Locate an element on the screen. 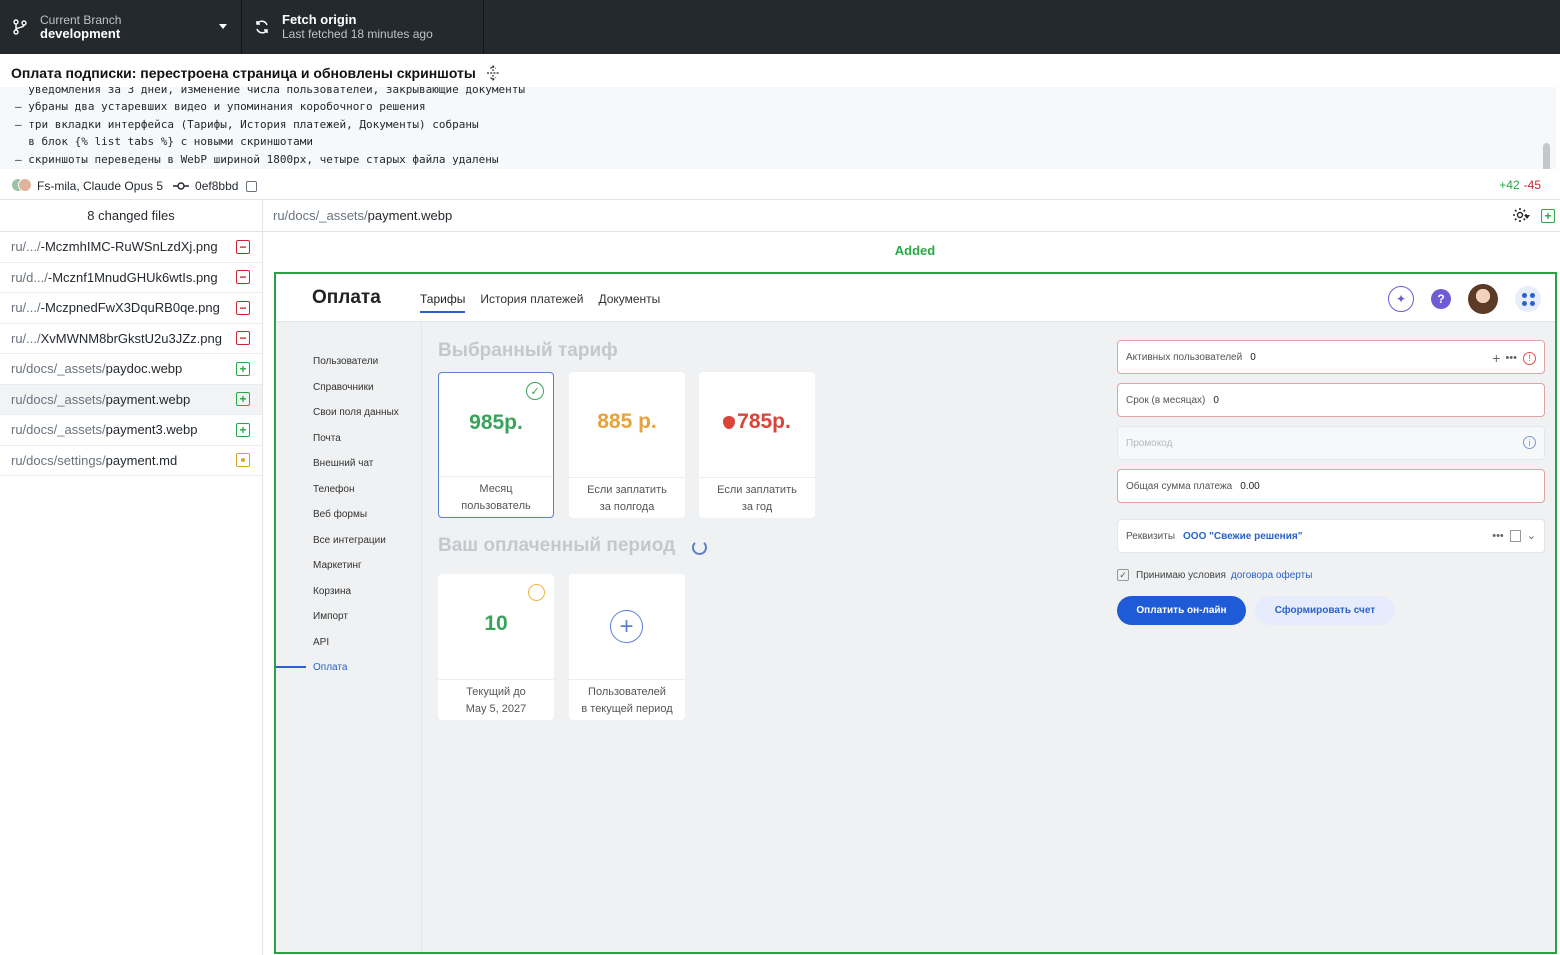 Image resolution: width=1560 pixels, height=955 pixels. fetch-origin-button: Fetch origin Last fetched 18 minutes ago is located at coordinates (363, 27).